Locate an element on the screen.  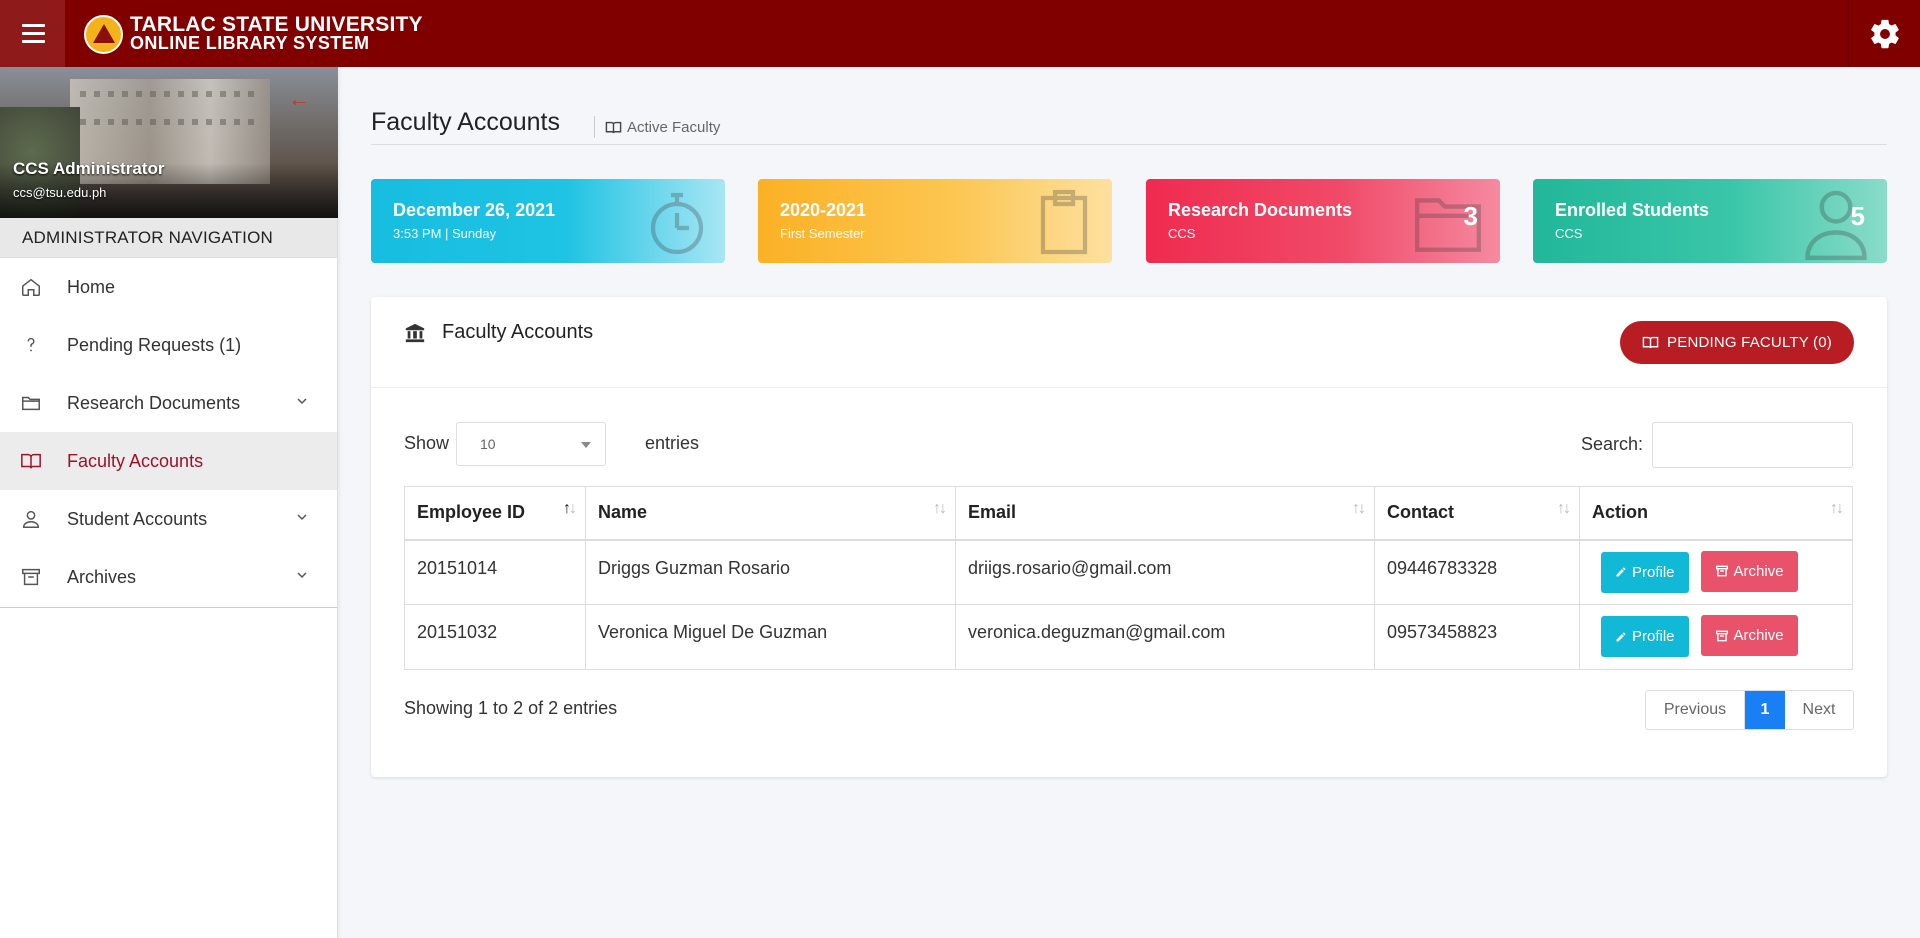
page-1-button: 1 is located at coordinates (1765, 710).